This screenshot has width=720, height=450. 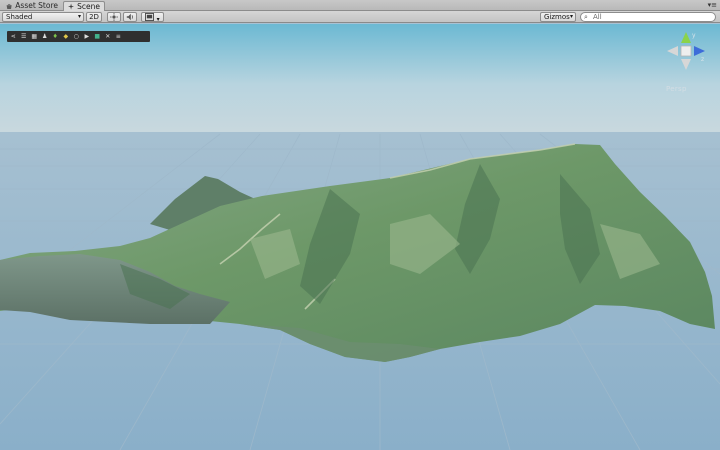 I want to click on projection-label: Persp, so click(x=676, y=89).